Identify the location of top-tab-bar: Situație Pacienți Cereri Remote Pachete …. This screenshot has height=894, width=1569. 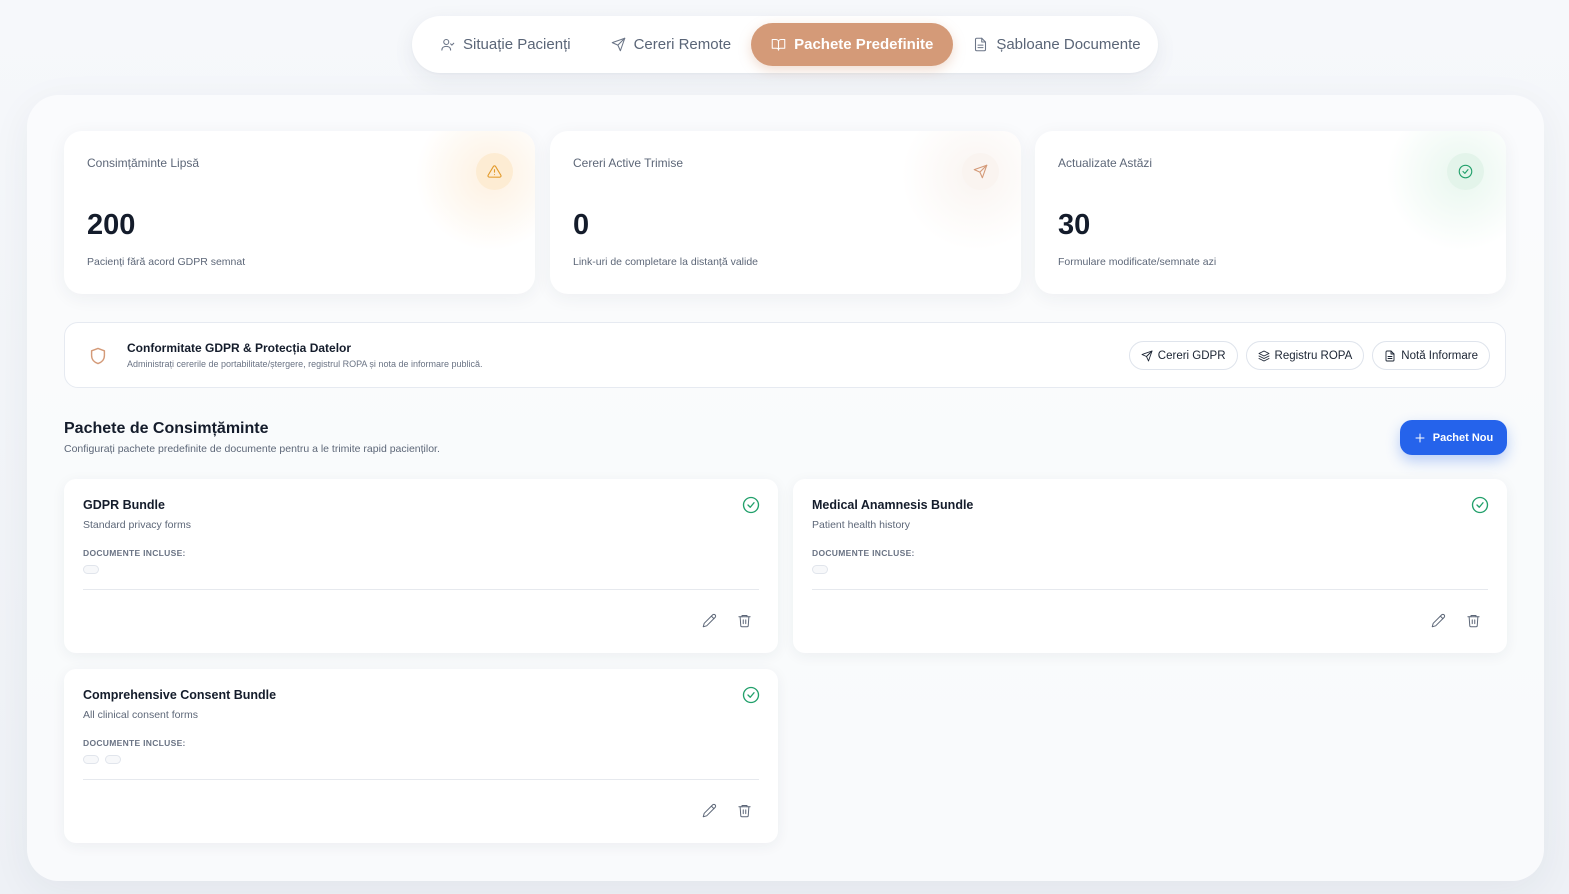
(785, 44).